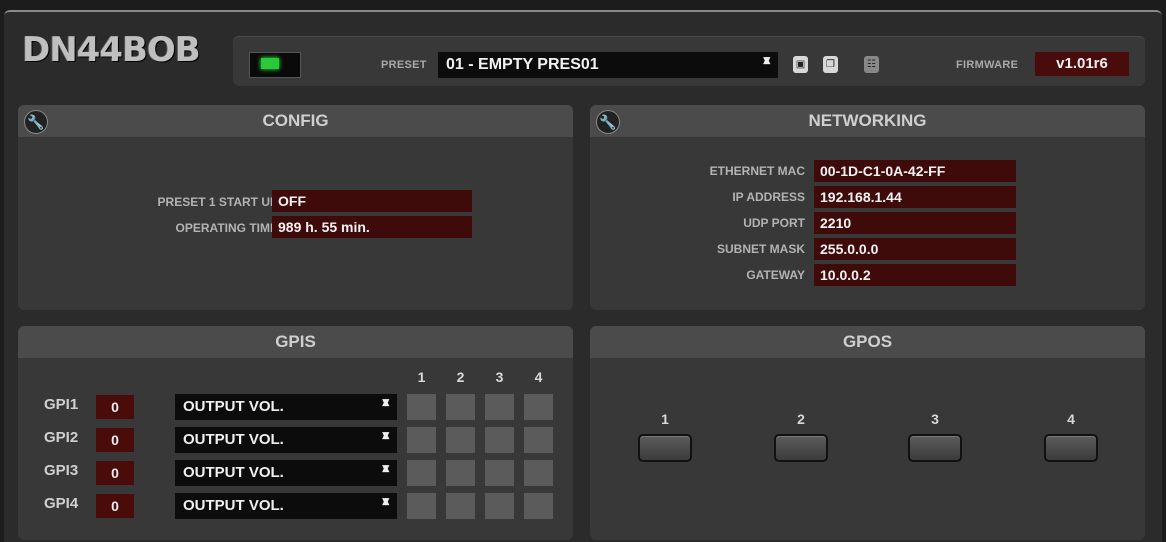 This screenshot has height=542, width=1166. Describe the element at coordinates (774, 223) in the screenshot. I see `udp-port-label: UDP PORT` at that location.